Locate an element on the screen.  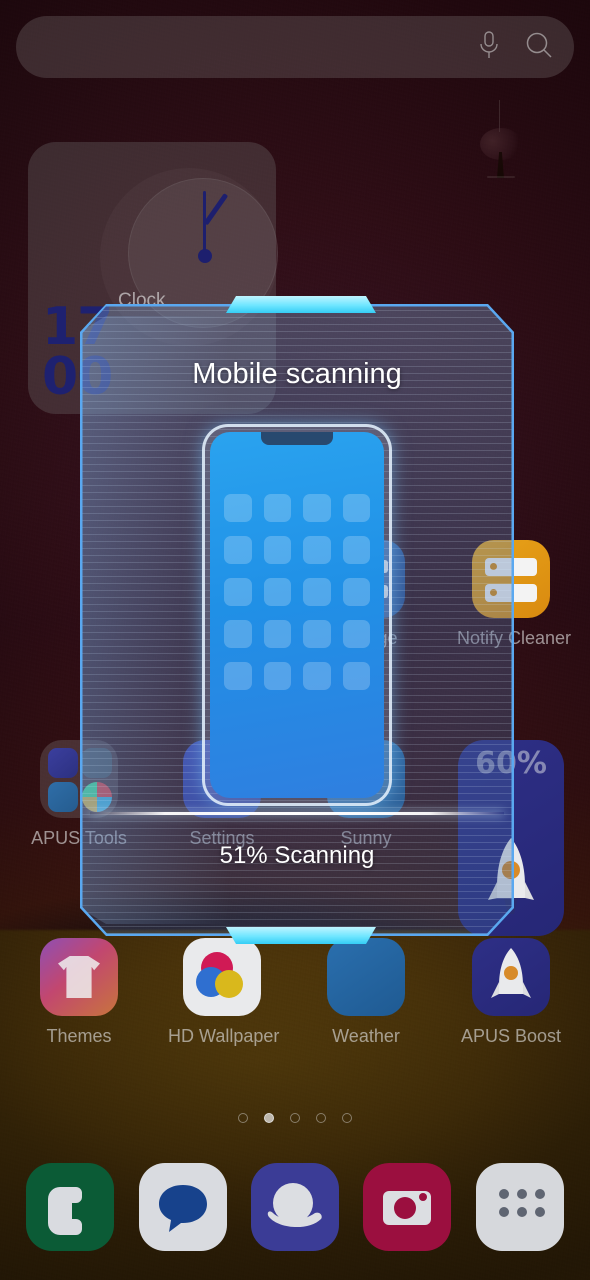
app-label: APUS Boost is located at coordinates (511, 1036).